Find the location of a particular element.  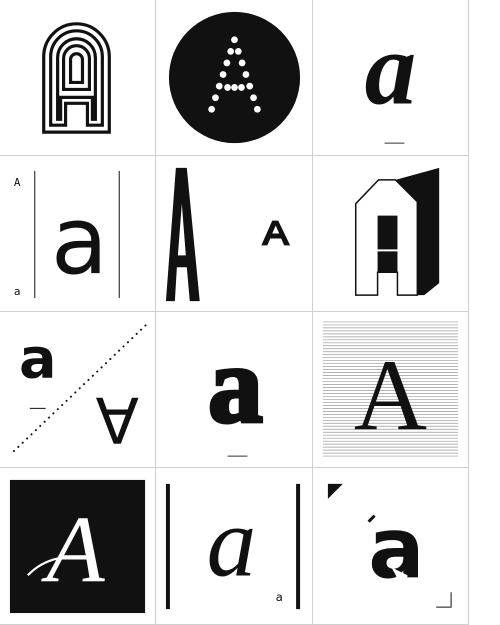

specimen-label-bottom: a is located at coordinates (17, 291).